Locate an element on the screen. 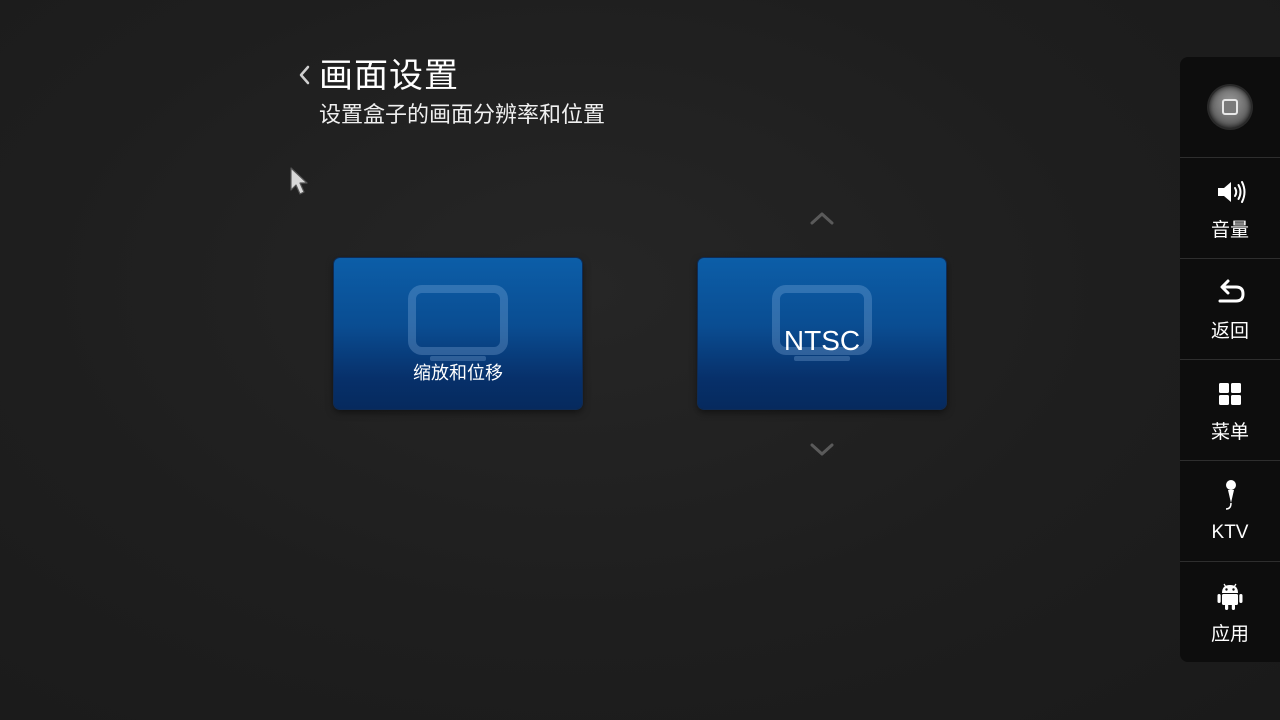 This screenshot has height=720, width=1280. home-button is located at coordinates (1230, 107).